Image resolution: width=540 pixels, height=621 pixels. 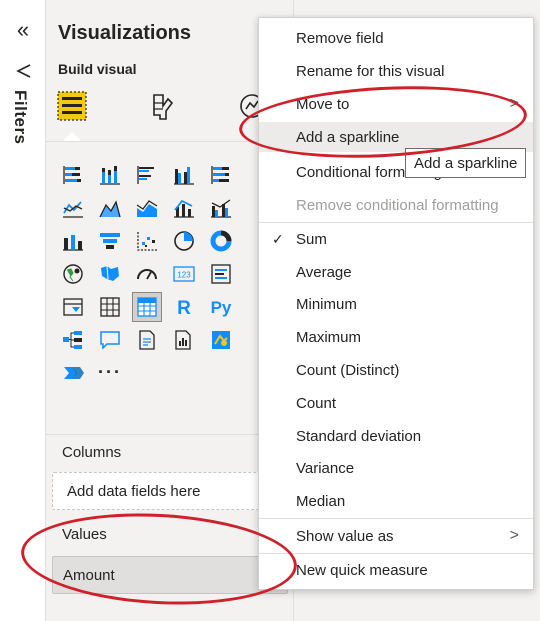 What do you see at coordinates (329, 337) in the screenshot?
I see `menu-item-label: Maximum` at bounding box center [329, 337].